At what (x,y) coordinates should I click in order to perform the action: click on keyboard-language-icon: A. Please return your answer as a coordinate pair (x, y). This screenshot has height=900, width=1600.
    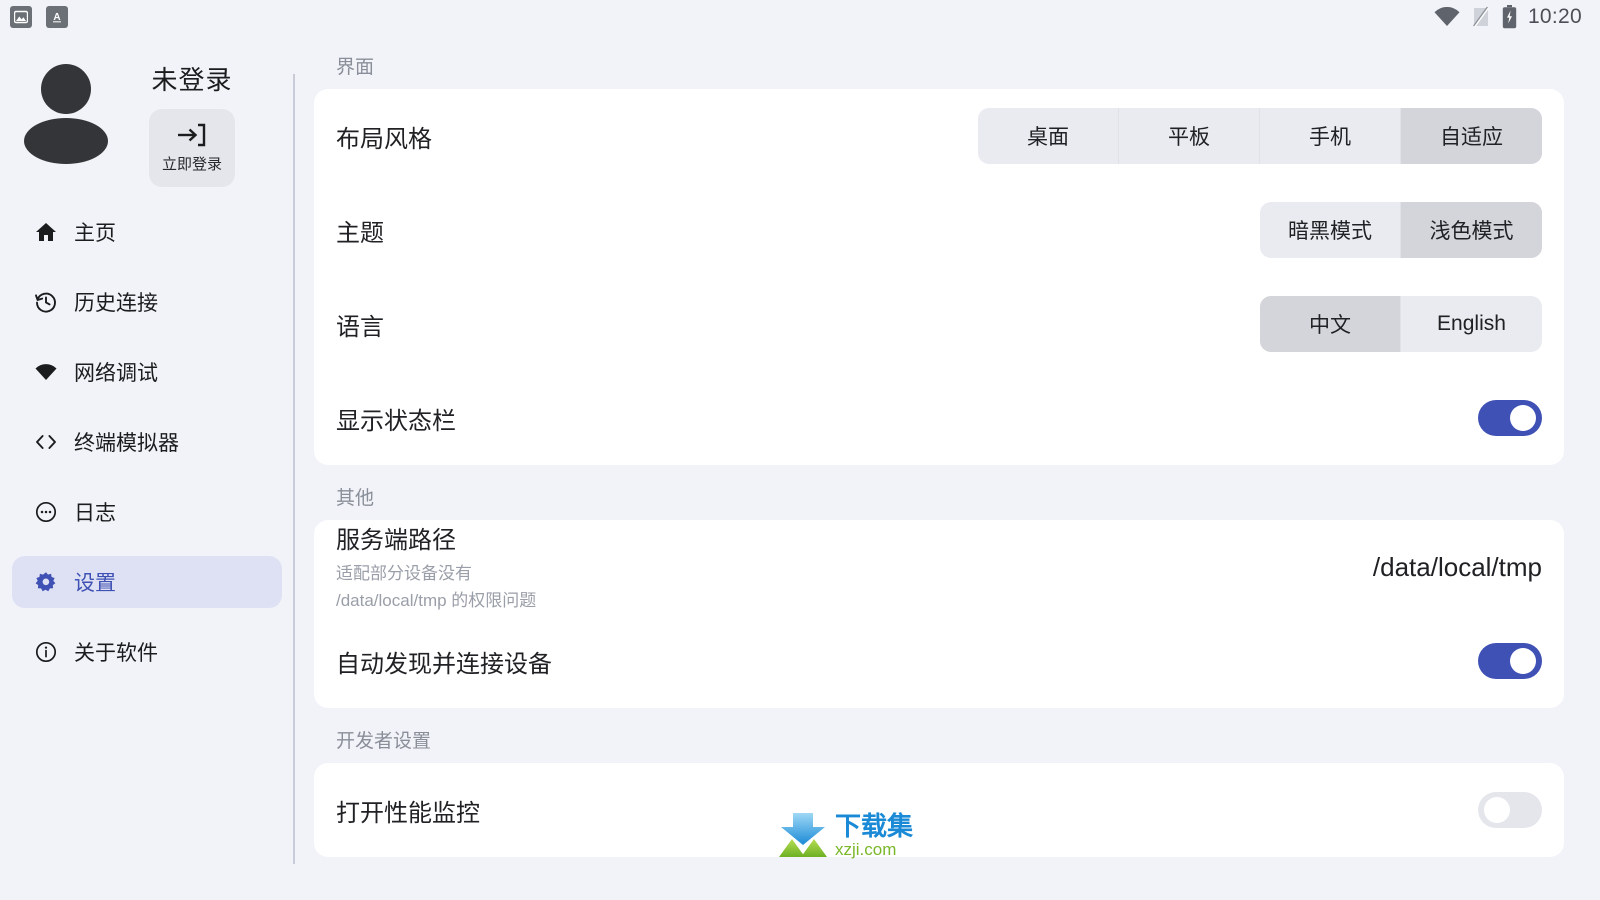
    Looking at the image, I should click on (57, 17).